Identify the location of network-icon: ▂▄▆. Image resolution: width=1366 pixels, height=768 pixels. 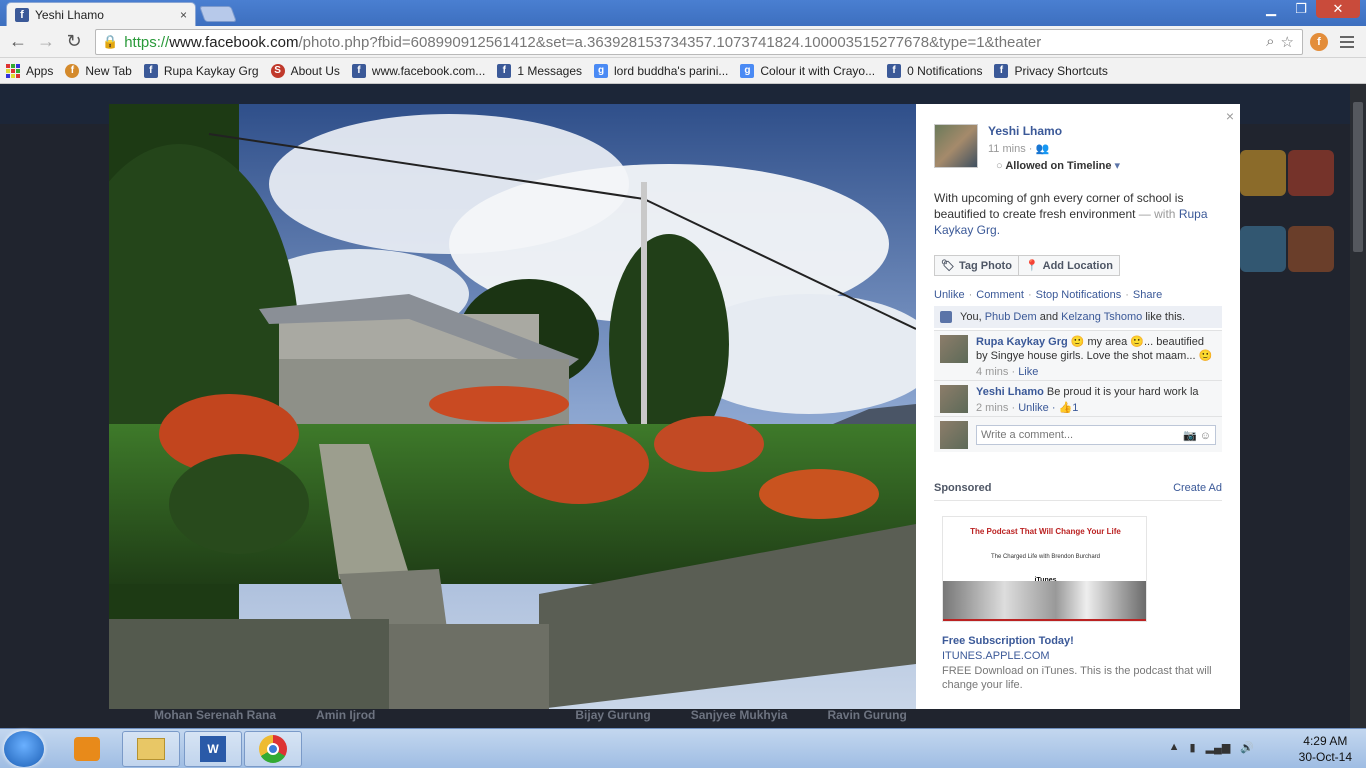
(1218, 747).